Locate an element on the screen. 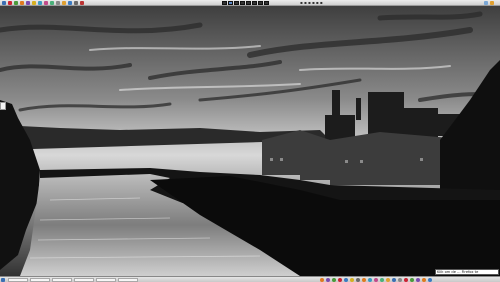 The width and height of the screenshot is (500, 282). bottom-panel is located at coordinates (250, 279).